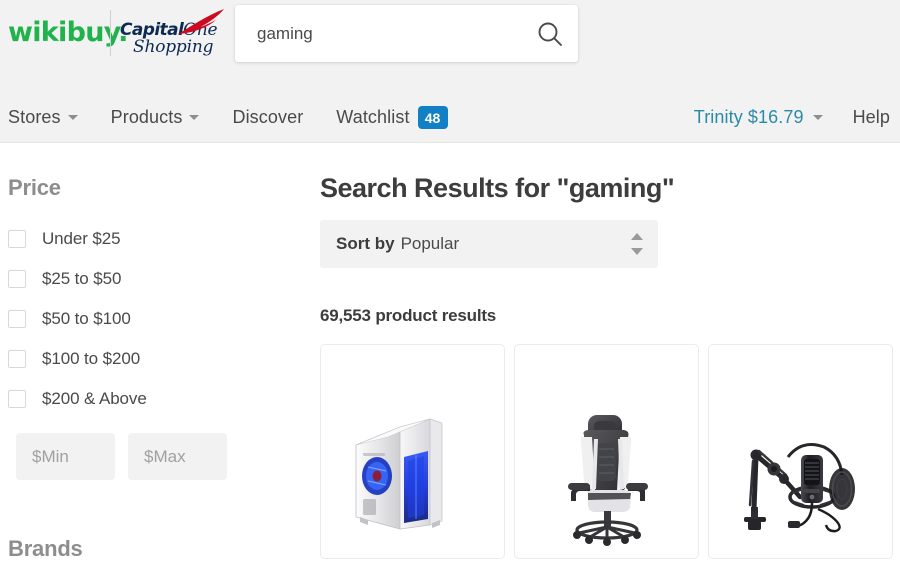  I want to click on nav-left-group: Stores Products Discover Watchlist 48, so click(244, 117).